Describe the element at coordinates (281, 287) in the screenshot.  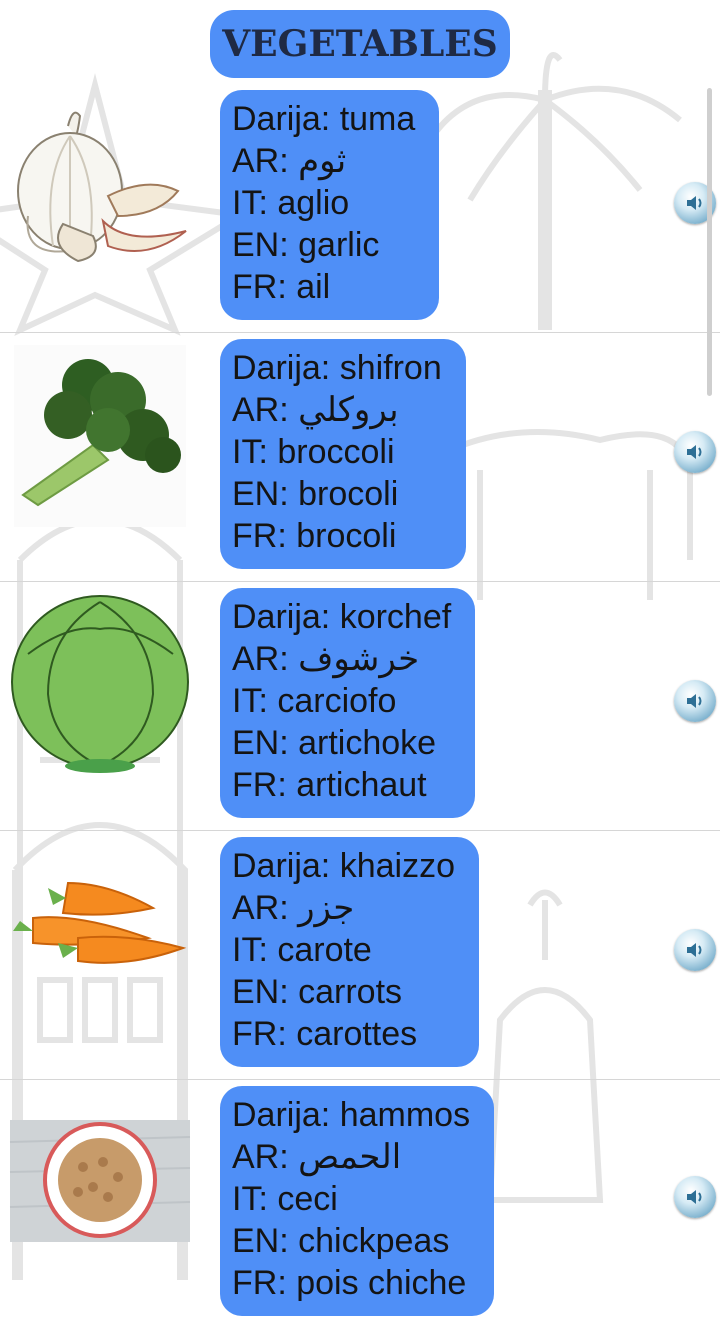
I see `french-text: FR: ail` at that location.